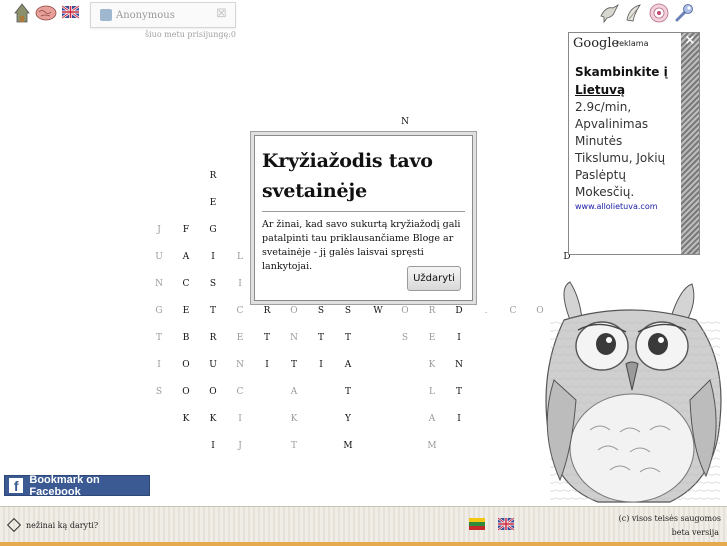 This screenshot has width=727, height=546. Describe the element at coordinates (434, 278) in the screenshot. I see `popup-close-button: Uždaryti` at that location.